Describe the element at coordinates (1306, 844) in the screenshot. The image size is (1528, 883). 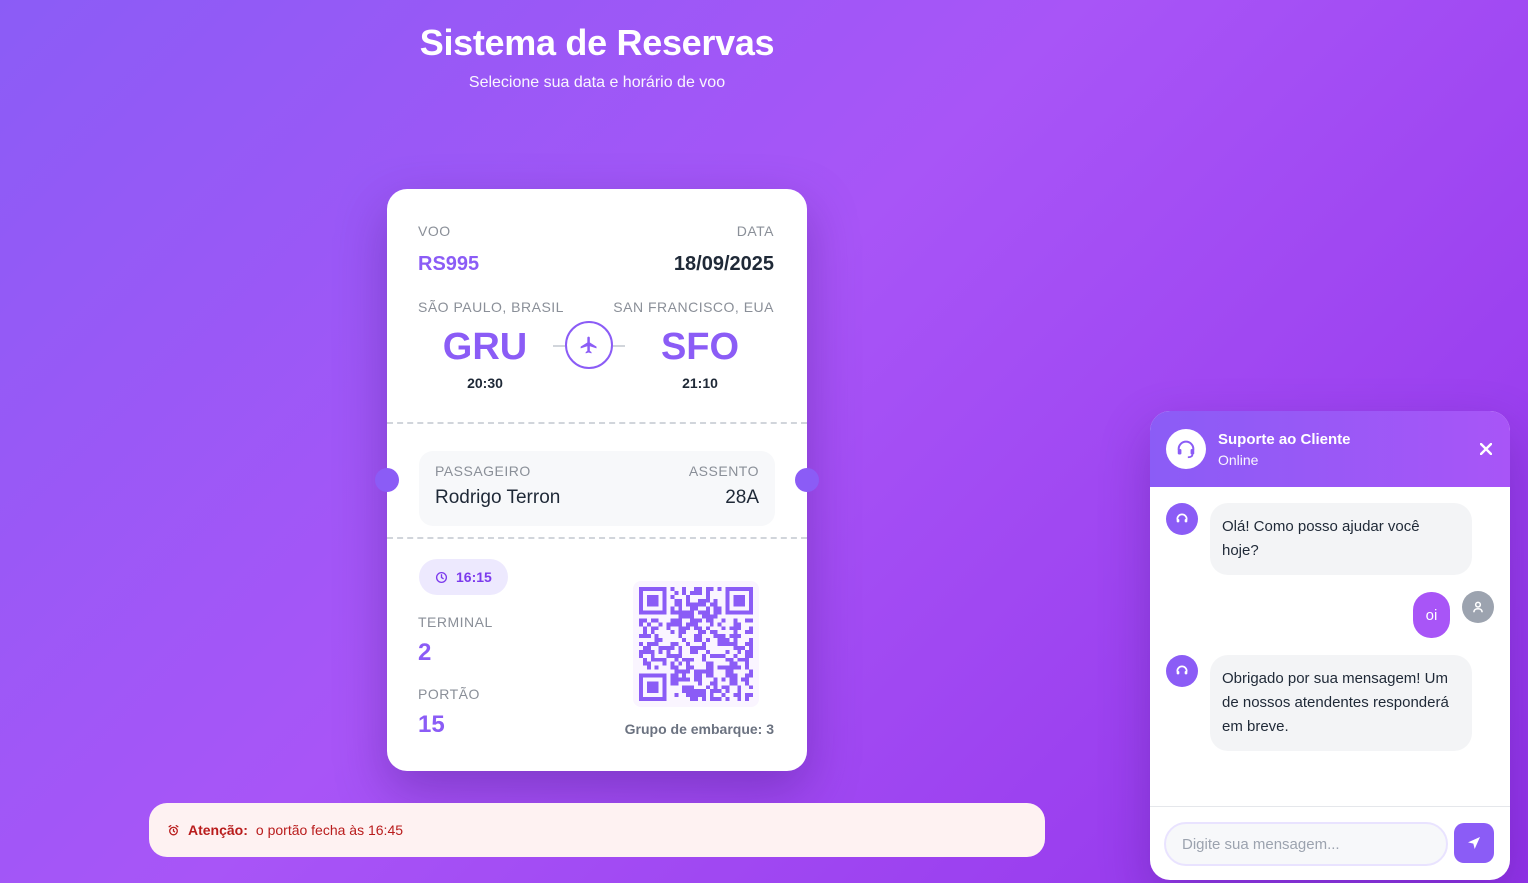
I see `chat-message-input` at that location.